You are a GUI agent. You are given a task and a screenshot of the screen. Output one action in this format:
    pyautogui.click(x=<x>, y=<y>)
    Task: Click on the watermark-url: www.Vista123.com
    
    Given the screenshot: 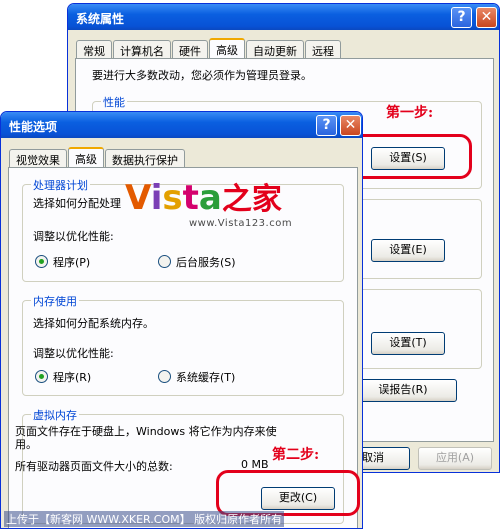 What is the action you would take?
    pyautogui.click(x=241, y=223)
    